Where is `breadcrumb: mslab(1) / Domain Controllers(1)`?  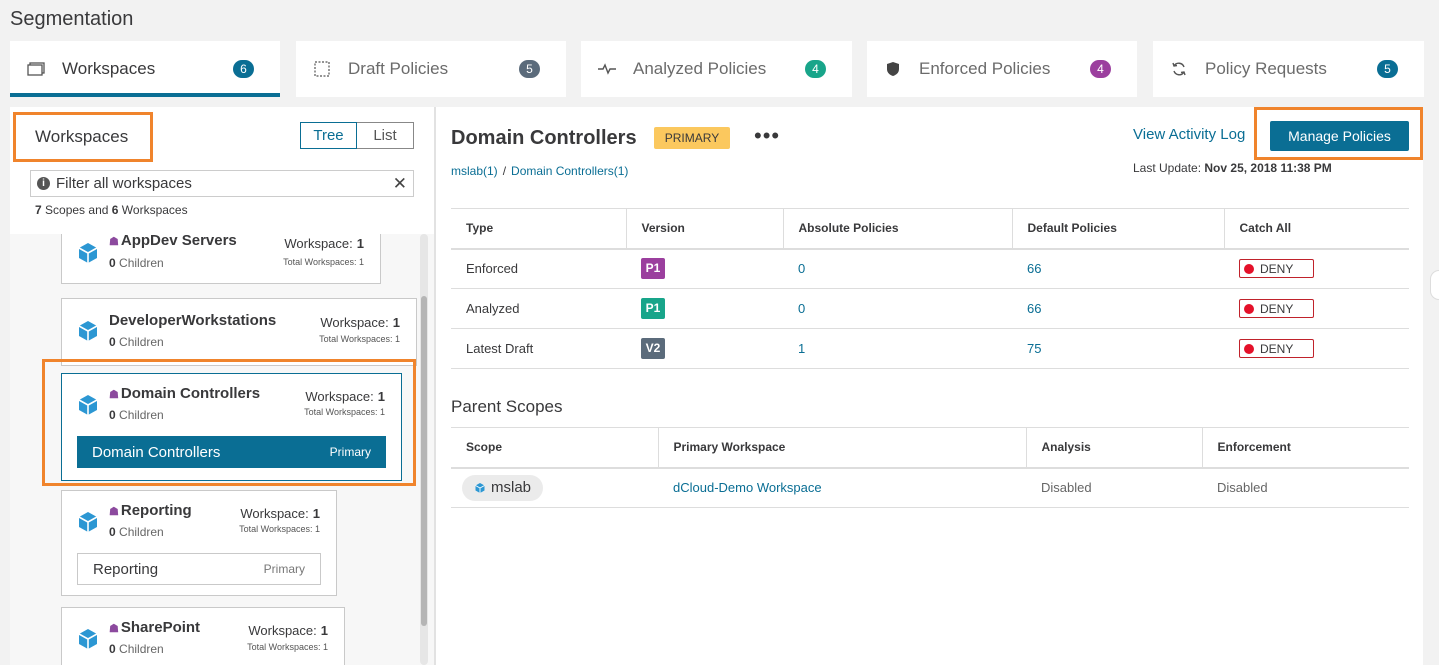 breadcrumb: mslab(1) / Domain Controllers(1) is located at coordinates (540, 171).